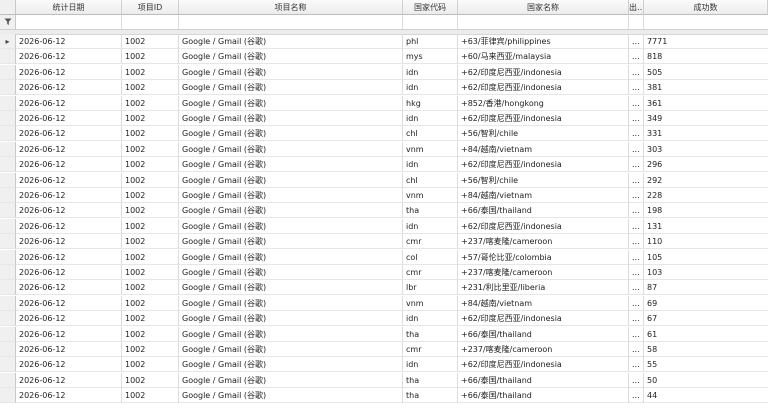 This screenshot has width=768, height=408. What do you see at coordinates (706, 349) in the screenshot?
I see `cell-success-count: 58` at bounding box center [706, 349].